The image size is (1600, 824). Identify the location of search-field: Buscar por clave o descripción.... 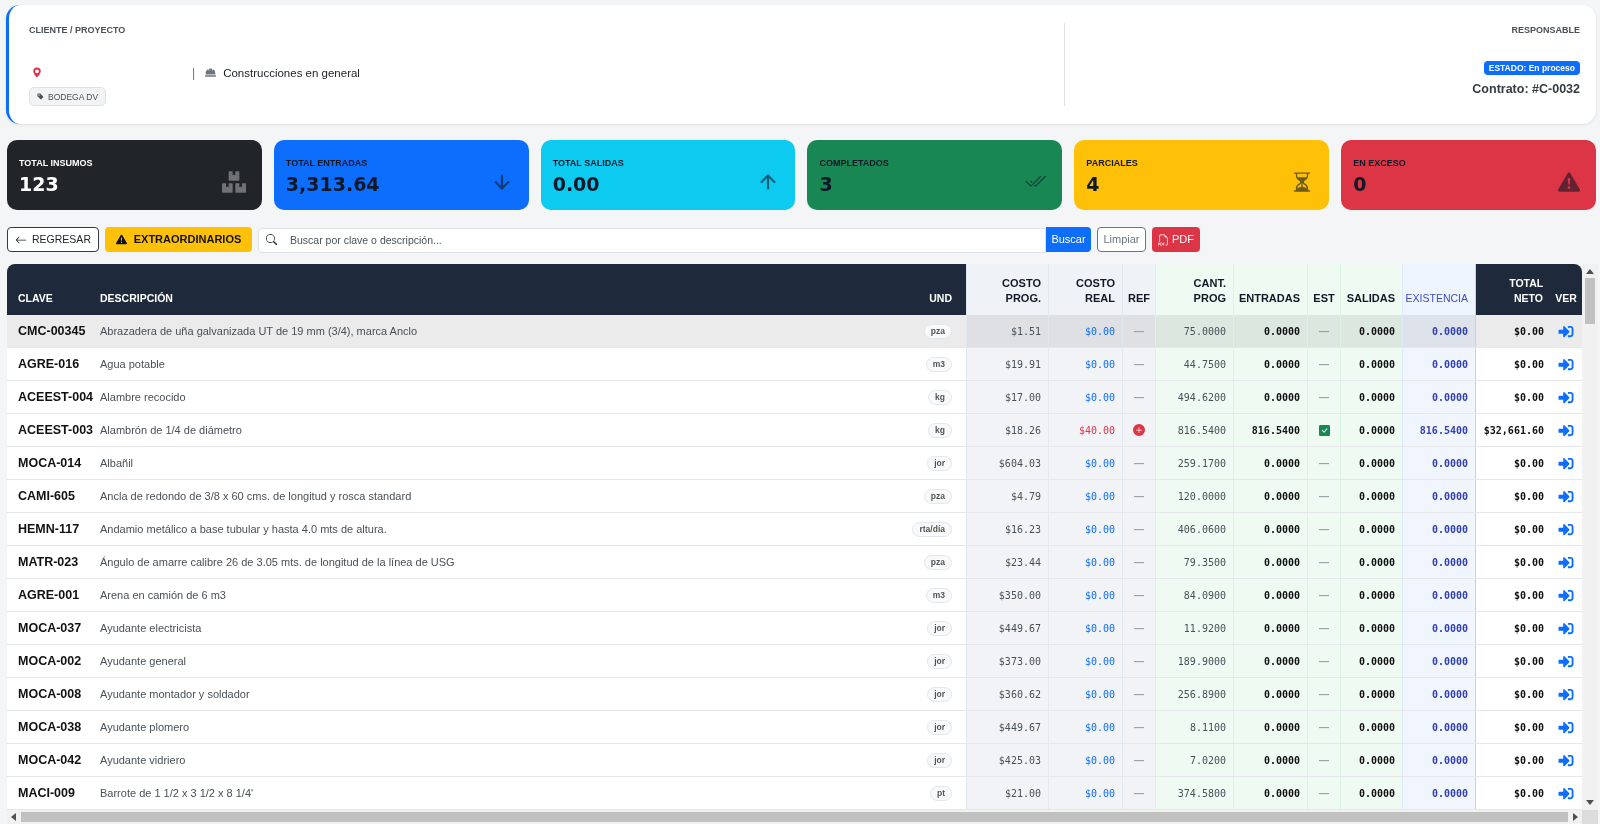
(652, 240).